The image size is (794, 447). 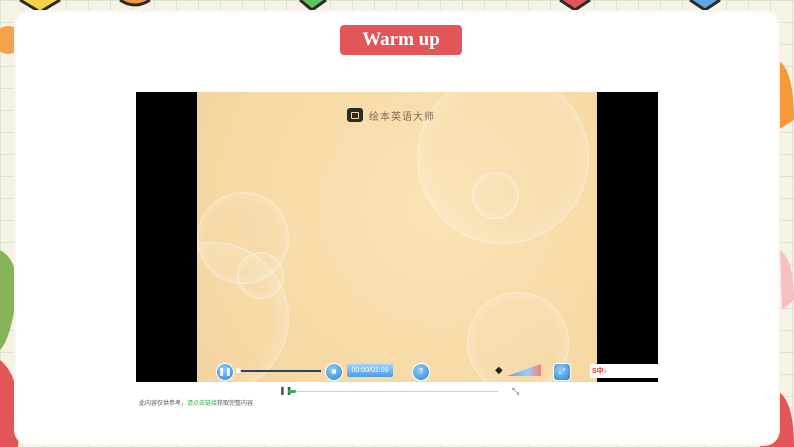 I want to click on video-camera-icon, so click(x=355, y=115).